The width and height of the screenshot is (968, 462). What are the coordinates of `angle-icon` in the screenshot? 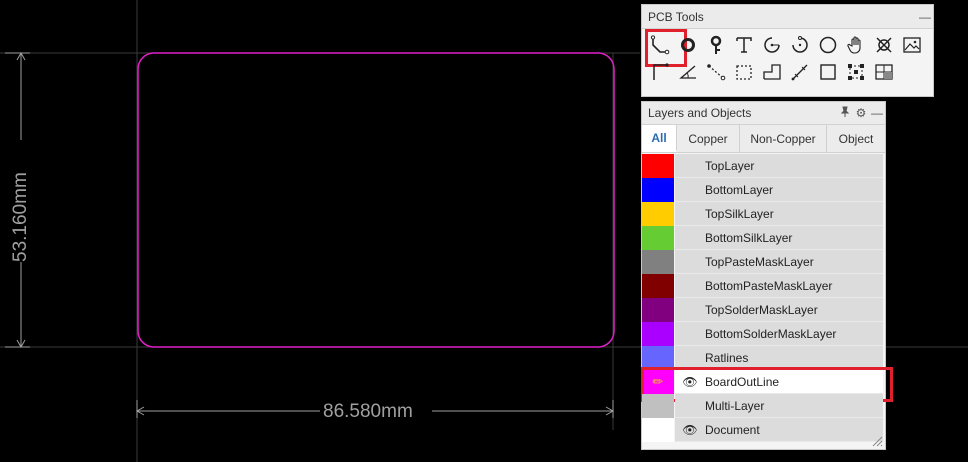 It's located at (687, 72).